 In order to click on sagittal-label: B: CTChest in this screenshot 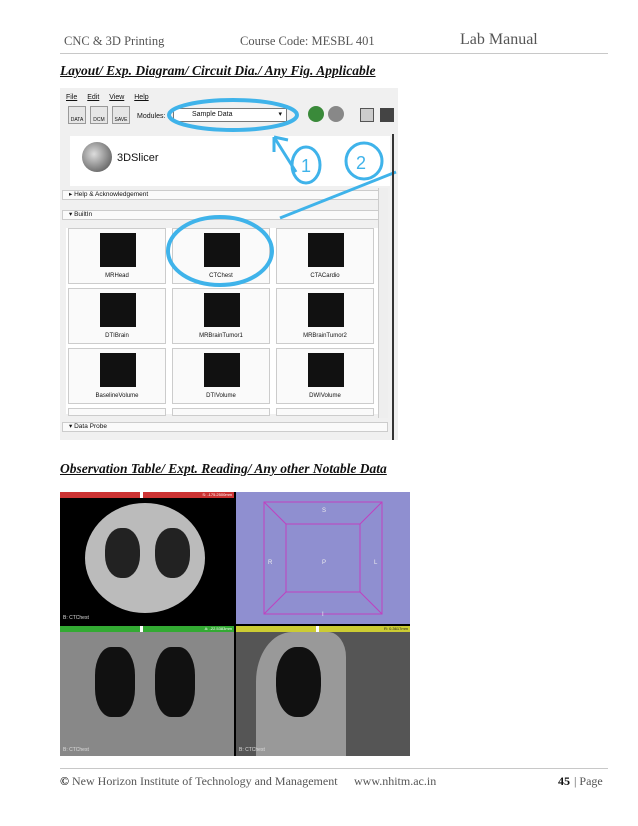, I will do `click(252, 750)`.